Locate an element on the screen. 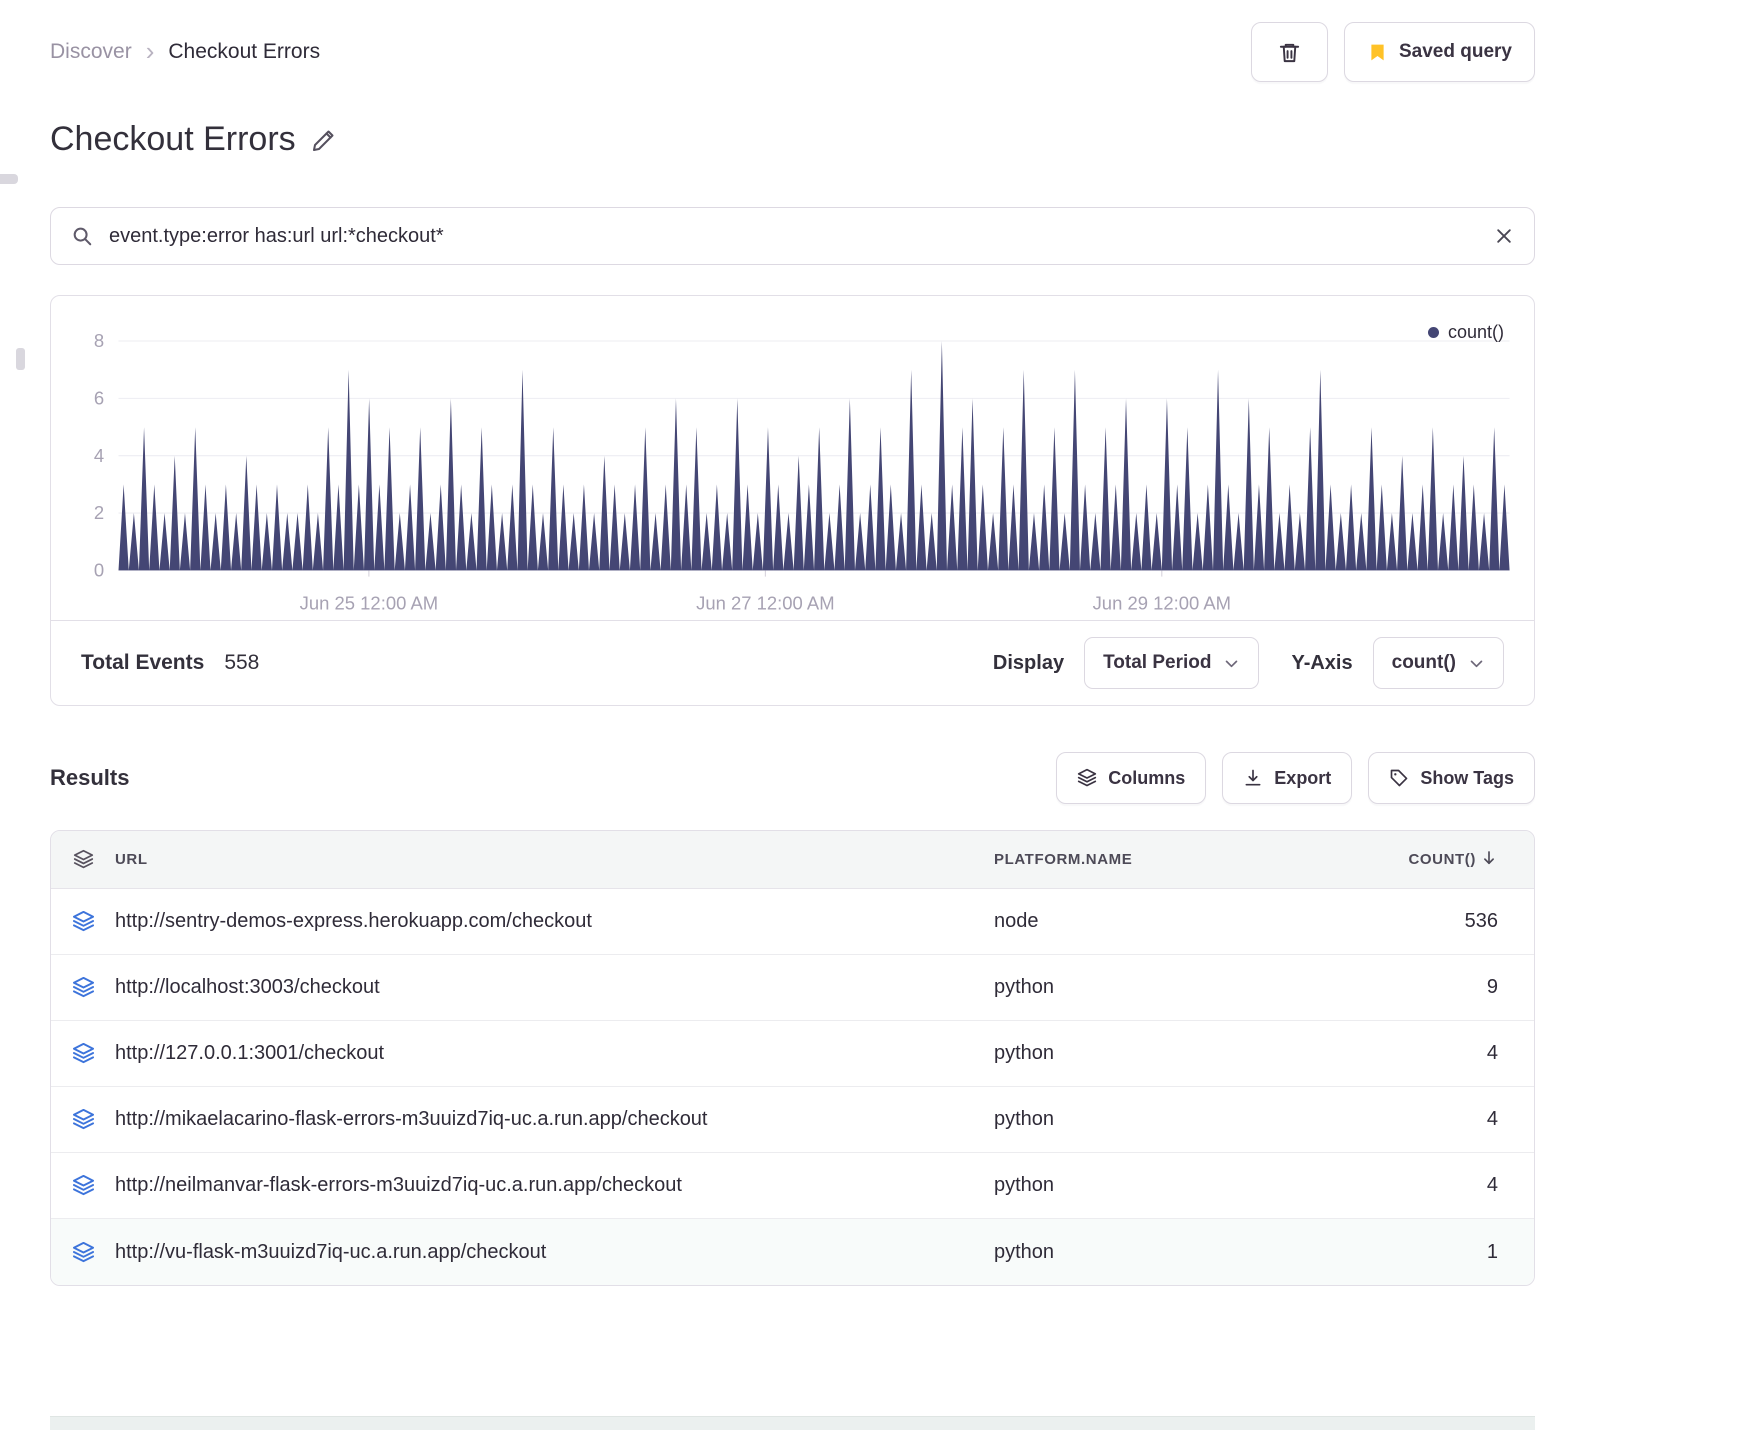  saved-query-label: Saved query is located at coordinates (1455, 51).